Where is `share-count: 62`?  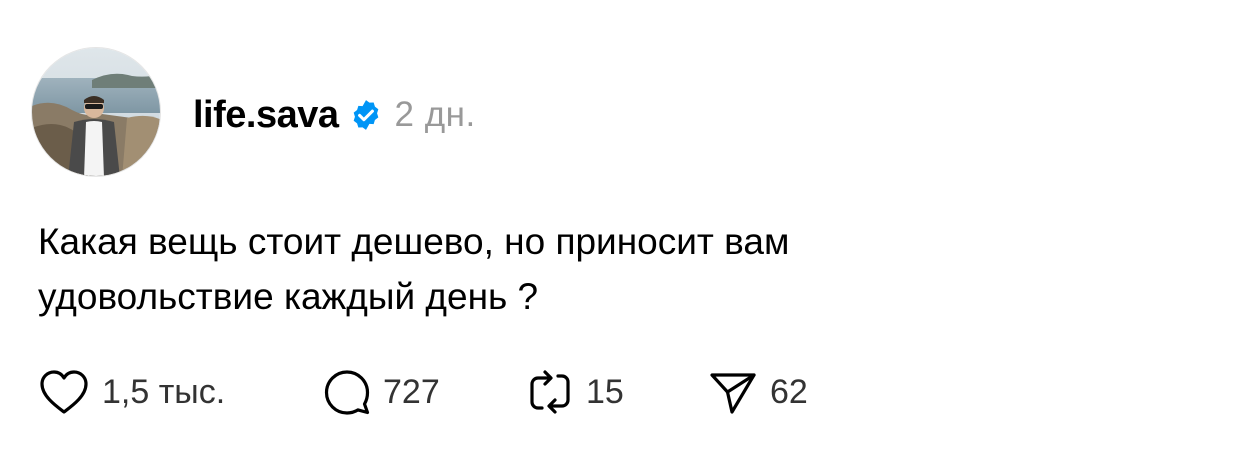 share-count: 62 is located at coordinates (789, 391).